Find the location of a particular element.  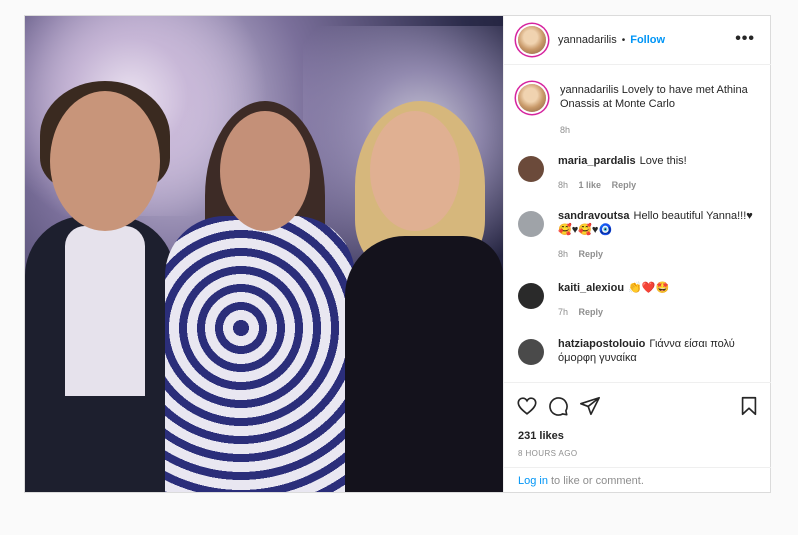

likes-count: 231 likes is located at coordinates (541, 436).